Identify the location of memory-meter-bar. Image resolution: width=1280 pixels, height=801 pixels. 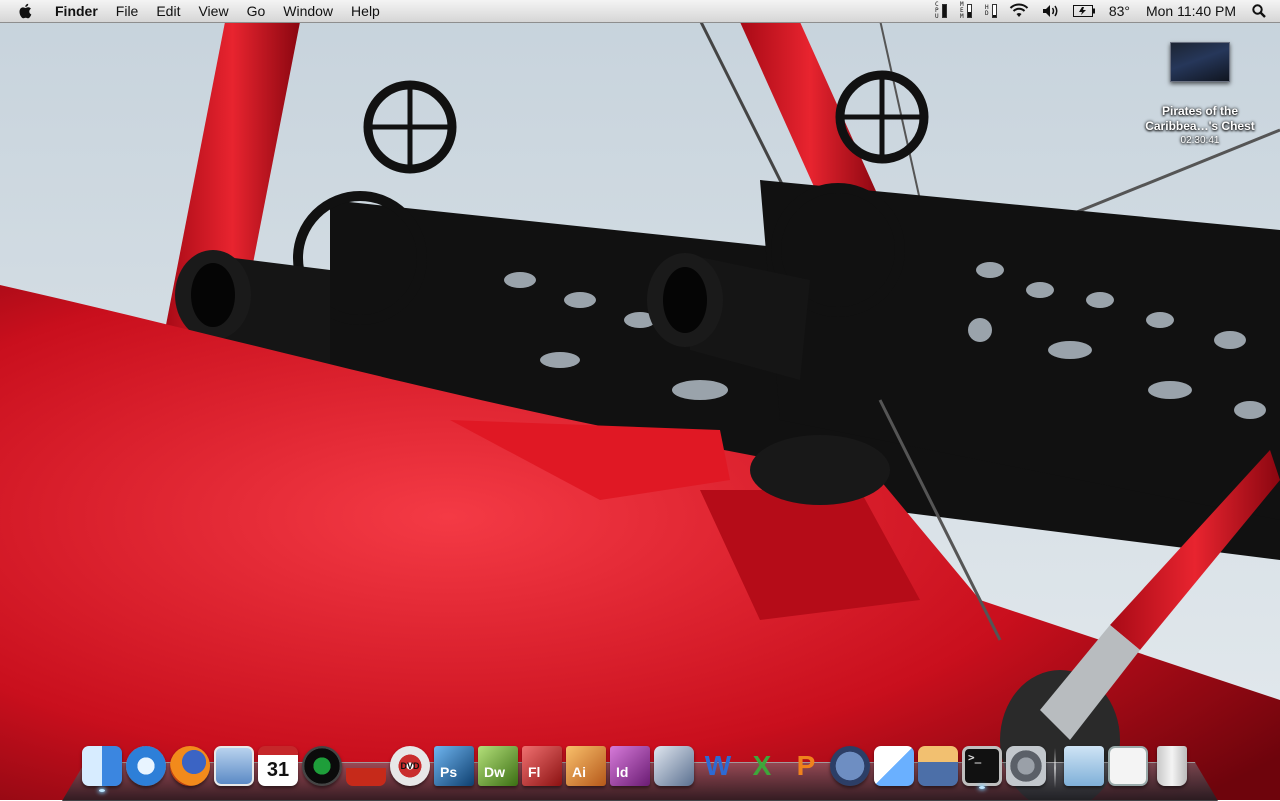
(969, 11).